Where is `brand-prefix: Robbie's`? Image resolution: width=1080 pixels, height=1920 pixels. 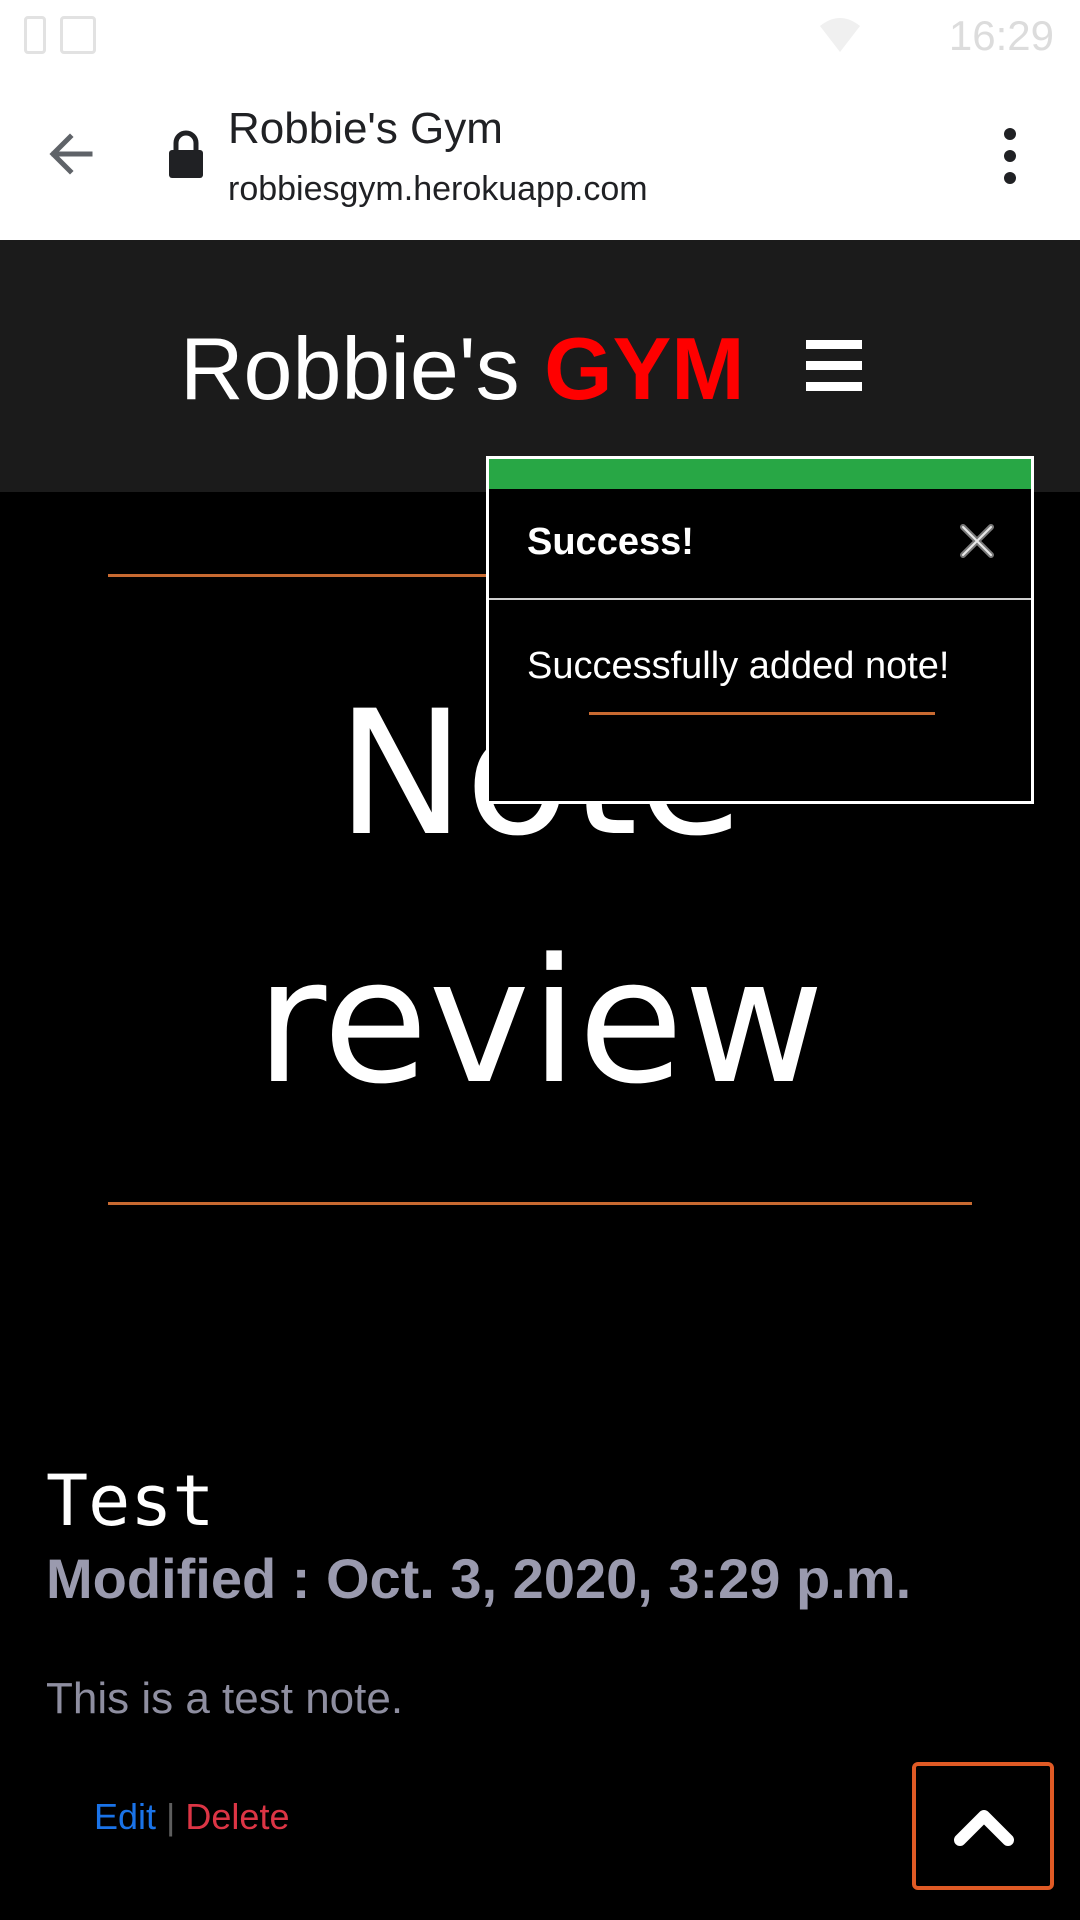 brand-prefix: Robbie's is located at coordinates (350, 368).